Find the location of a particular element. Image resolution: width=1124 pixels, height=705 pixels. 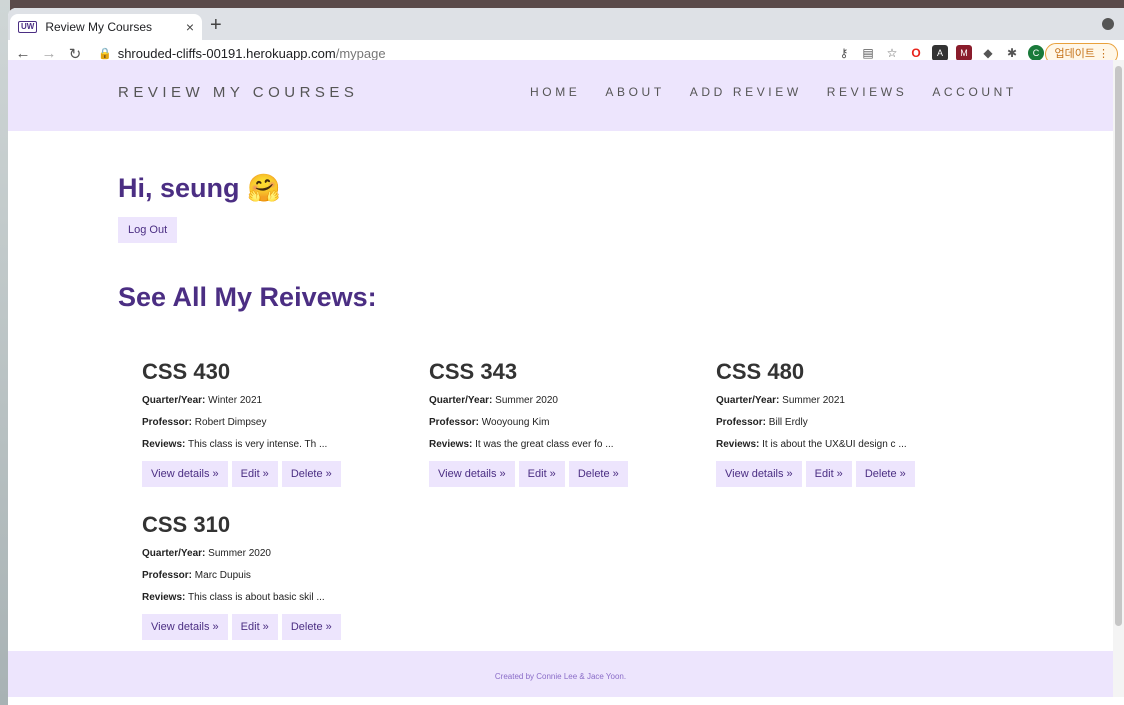

professor-row: Professor: Bill Erdly is located at coordinates (841, 422).